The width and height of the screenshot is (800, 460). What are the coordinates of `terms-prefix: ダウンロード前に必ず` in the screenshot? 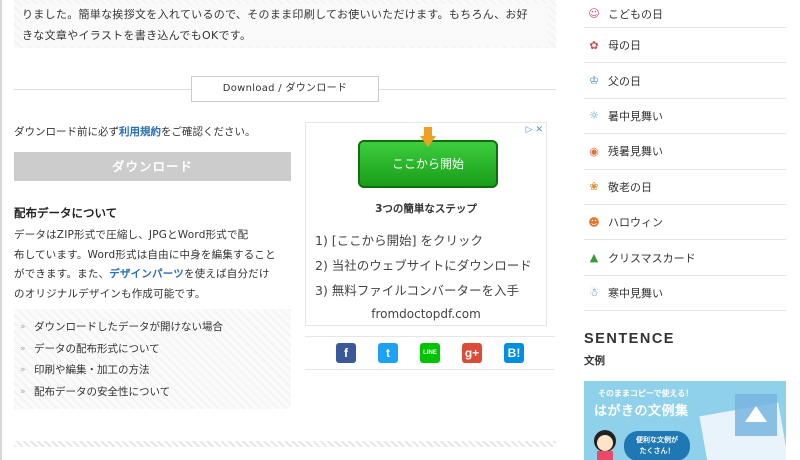 It's located at (66, 132).